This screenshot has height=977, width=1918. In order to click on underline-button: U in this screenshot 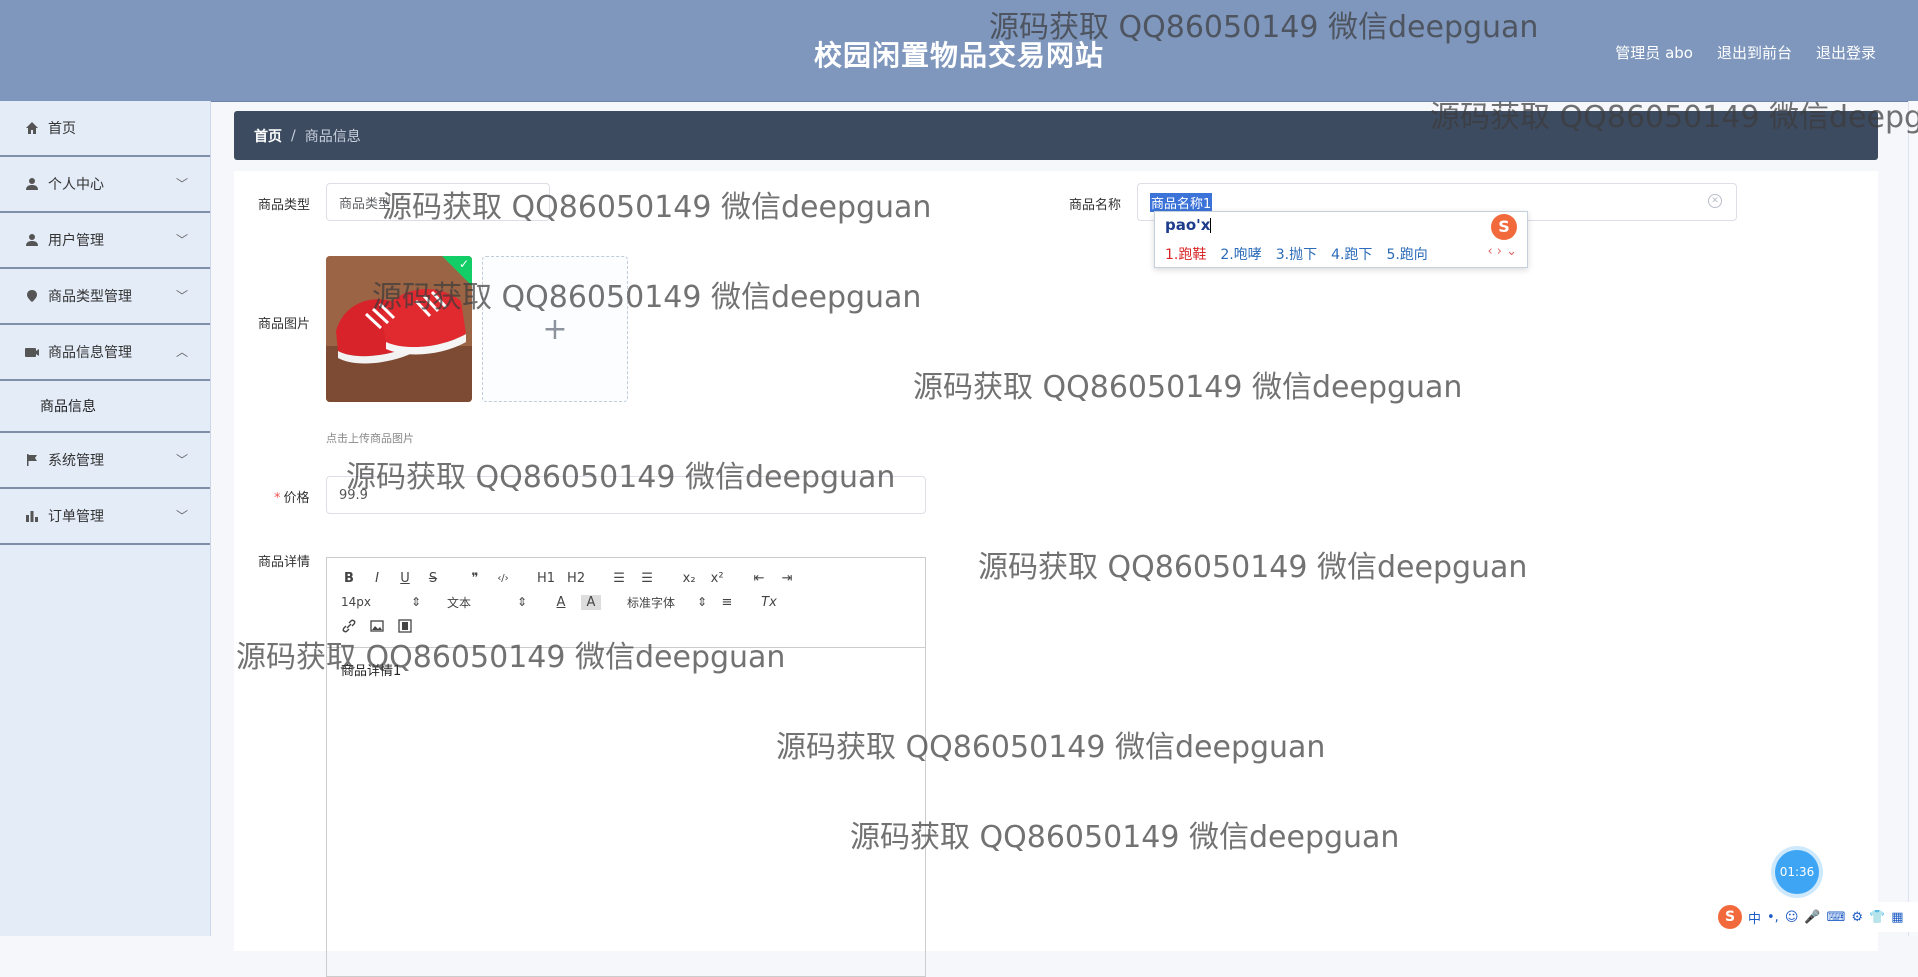, I will do `click(405, 578)`.